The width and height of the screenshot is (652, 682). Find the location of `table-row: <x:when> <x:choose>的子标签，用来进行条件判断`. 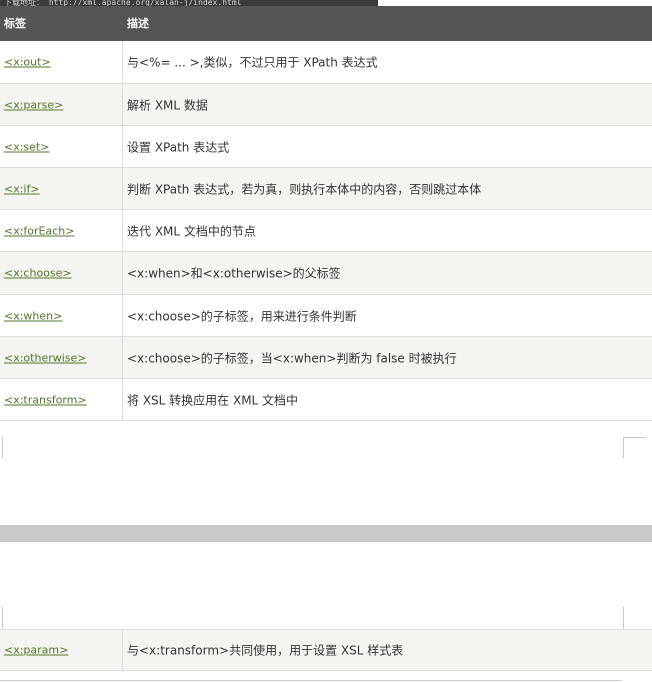

table-row: <x:when> <x:choose>的子标签，用来进行条件判断 is located at coordinates (326, 316).